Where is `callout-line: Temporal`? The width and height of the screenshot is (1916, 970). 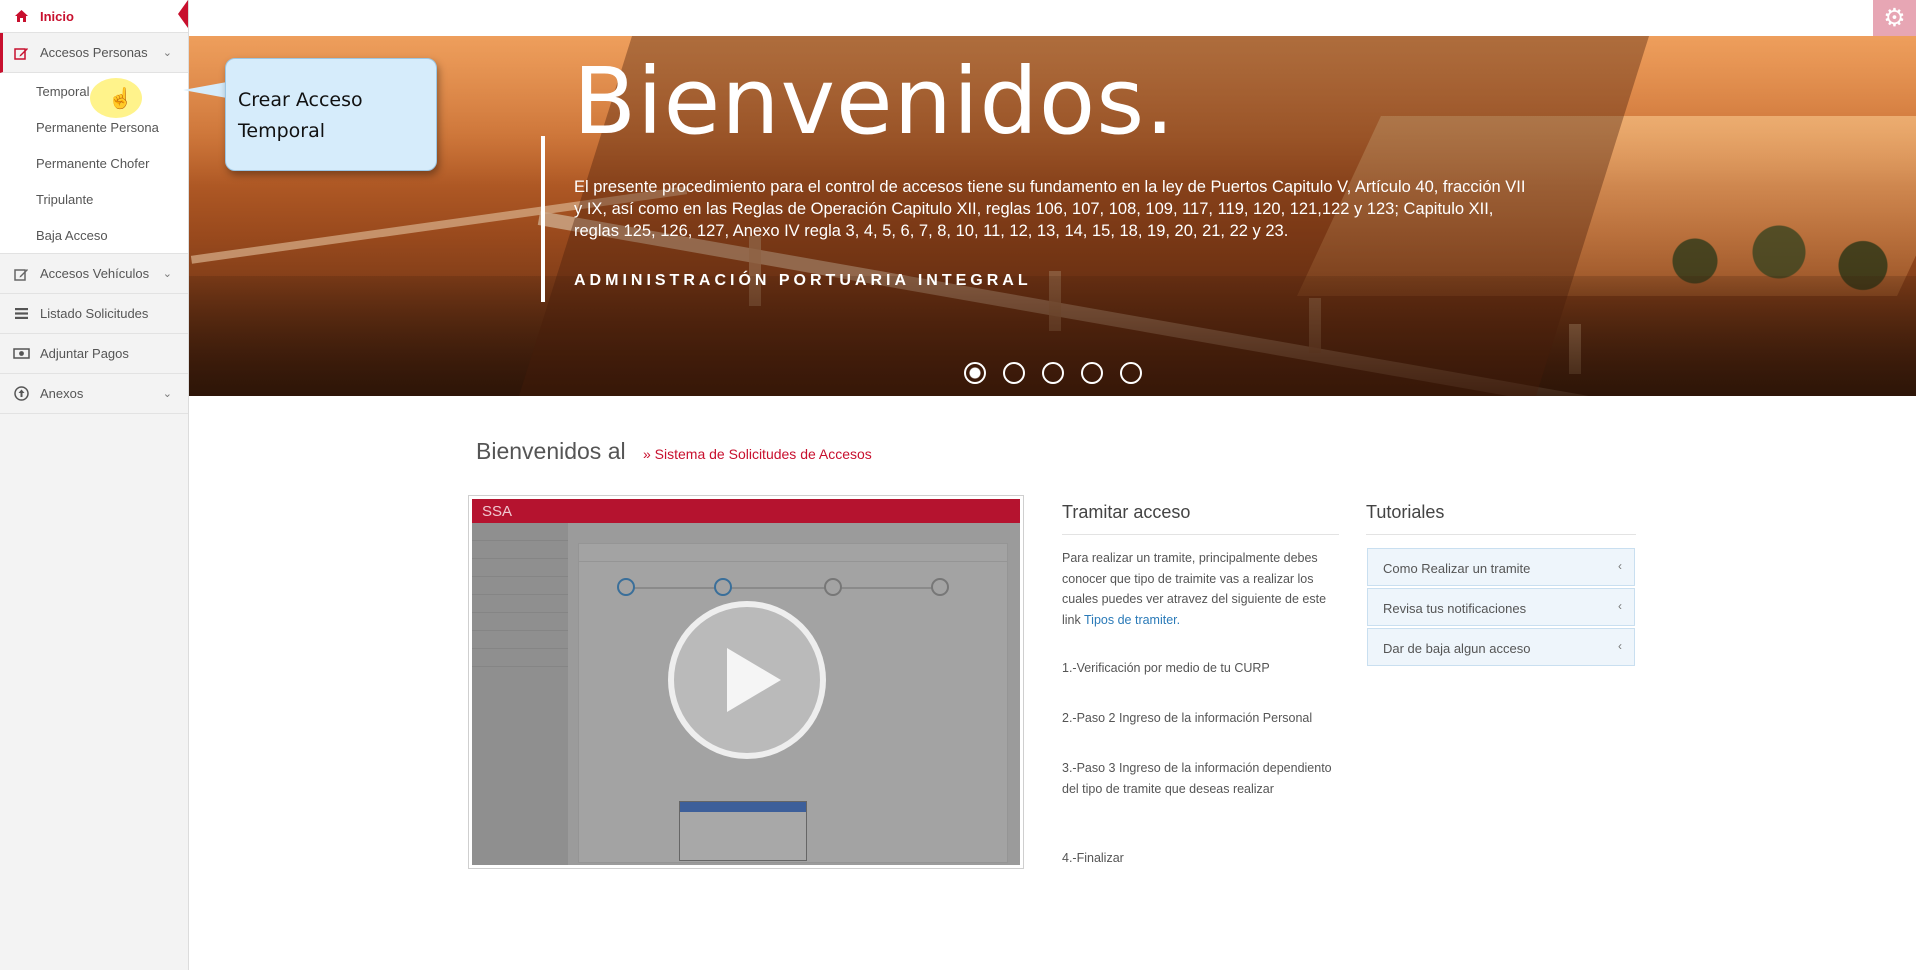 callout-line: Temporal is located at coordinates (281, 131).